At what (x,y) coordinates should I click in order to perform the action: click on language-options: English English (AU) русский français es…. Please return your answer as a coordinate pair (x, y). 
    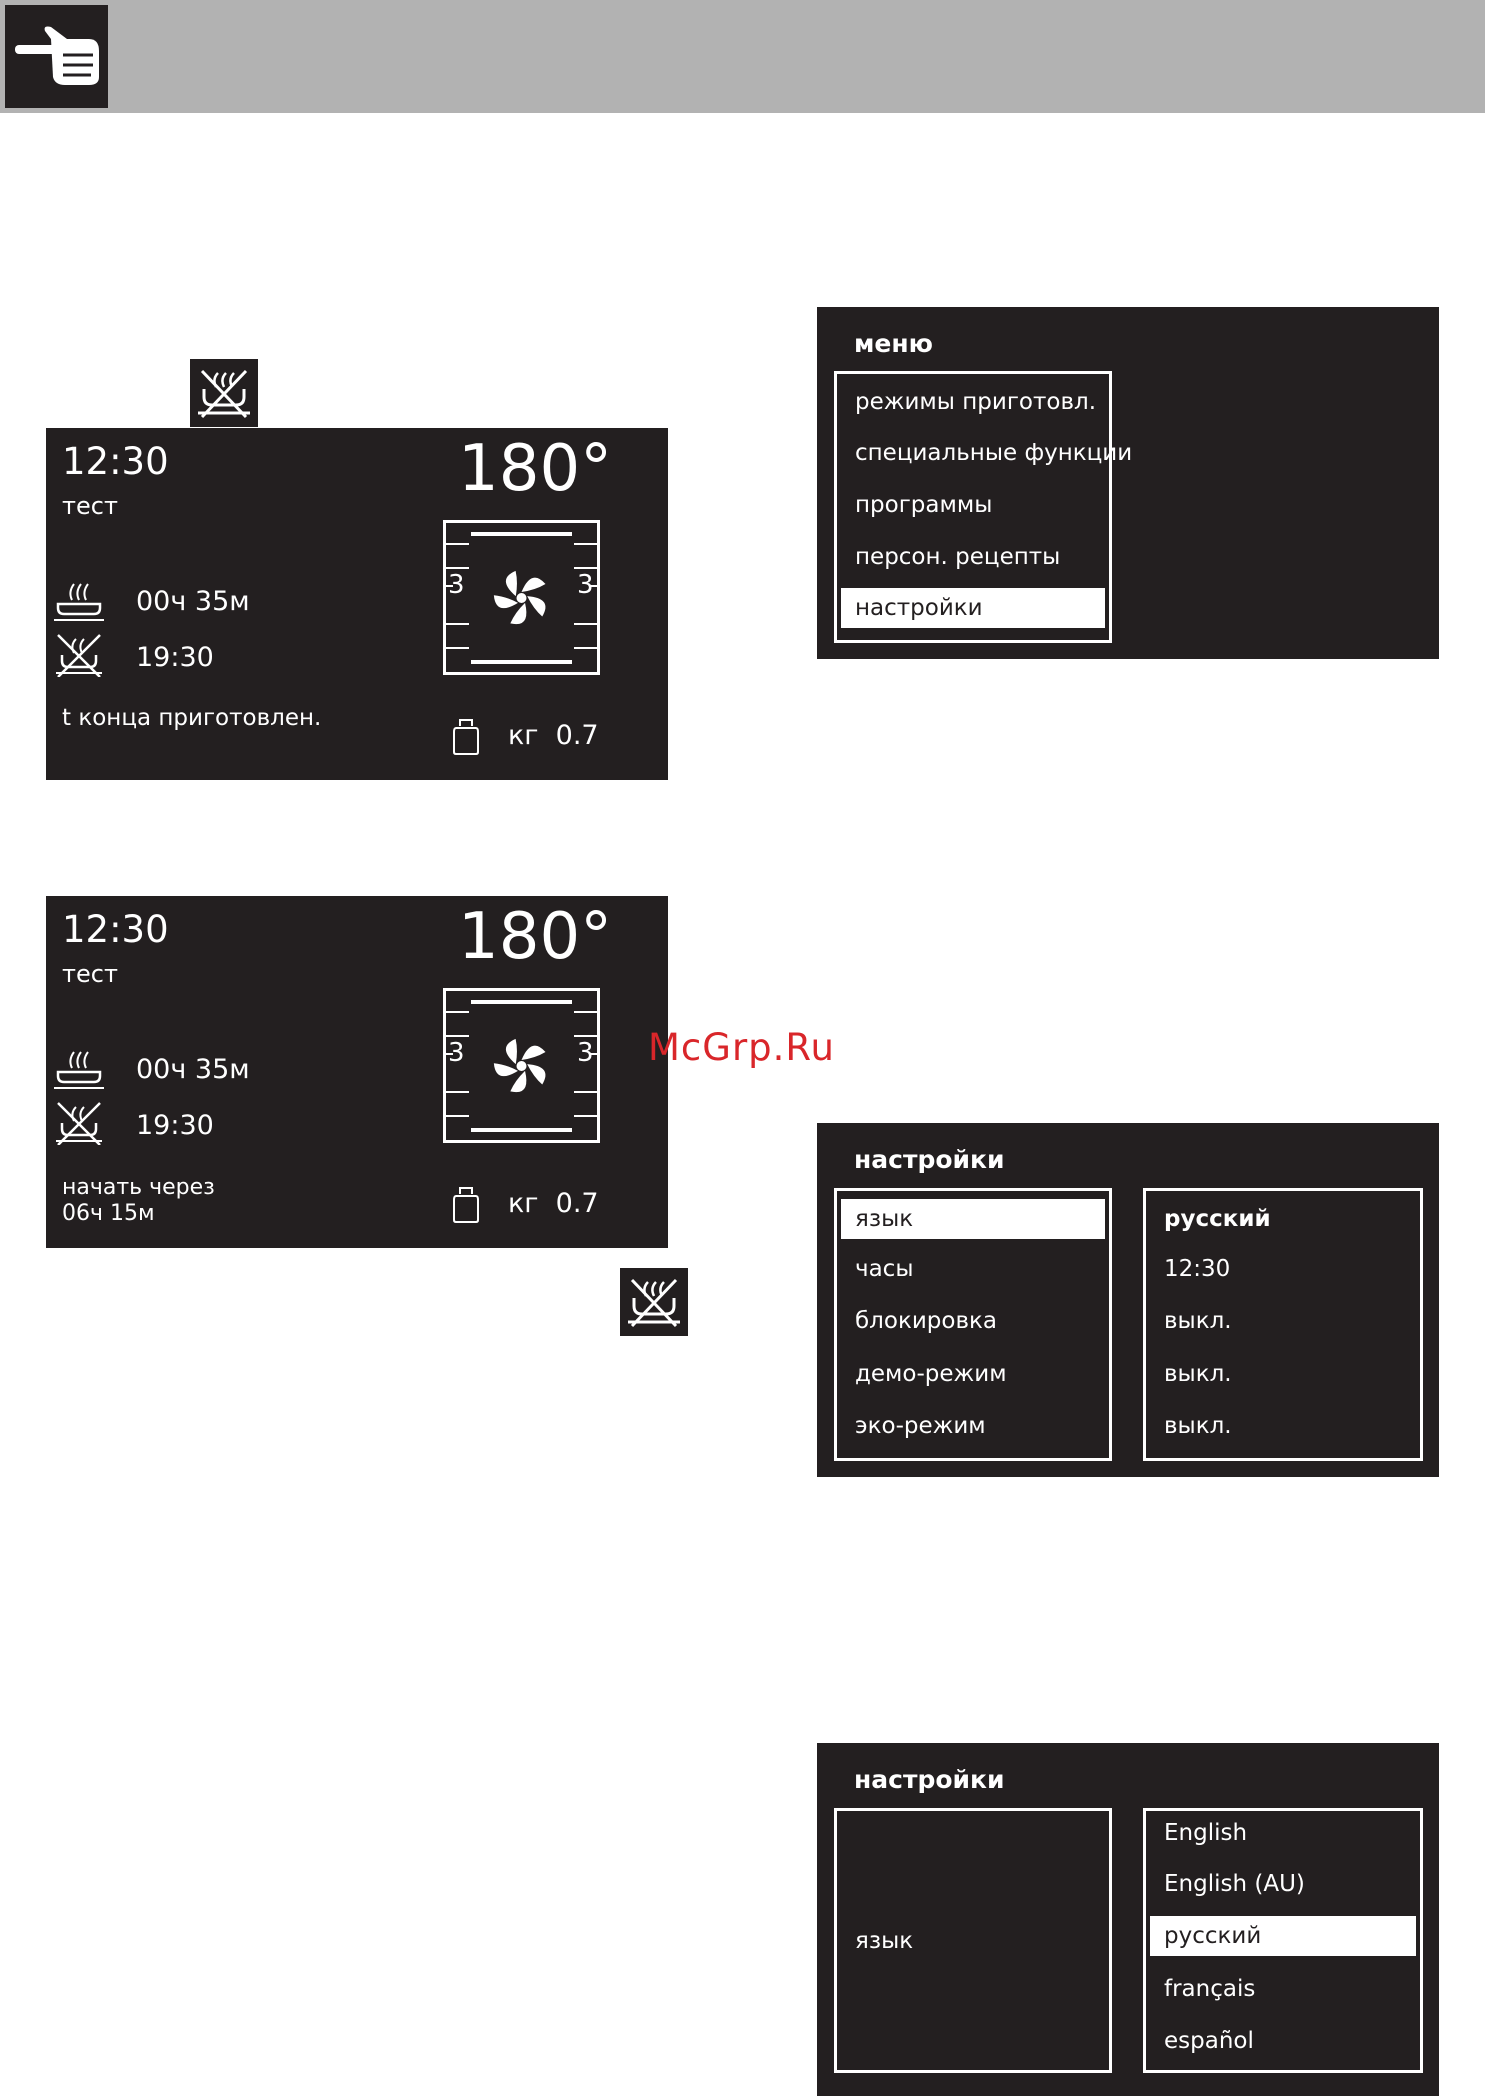
    Looking at the image, I should click on (1283, 1940).